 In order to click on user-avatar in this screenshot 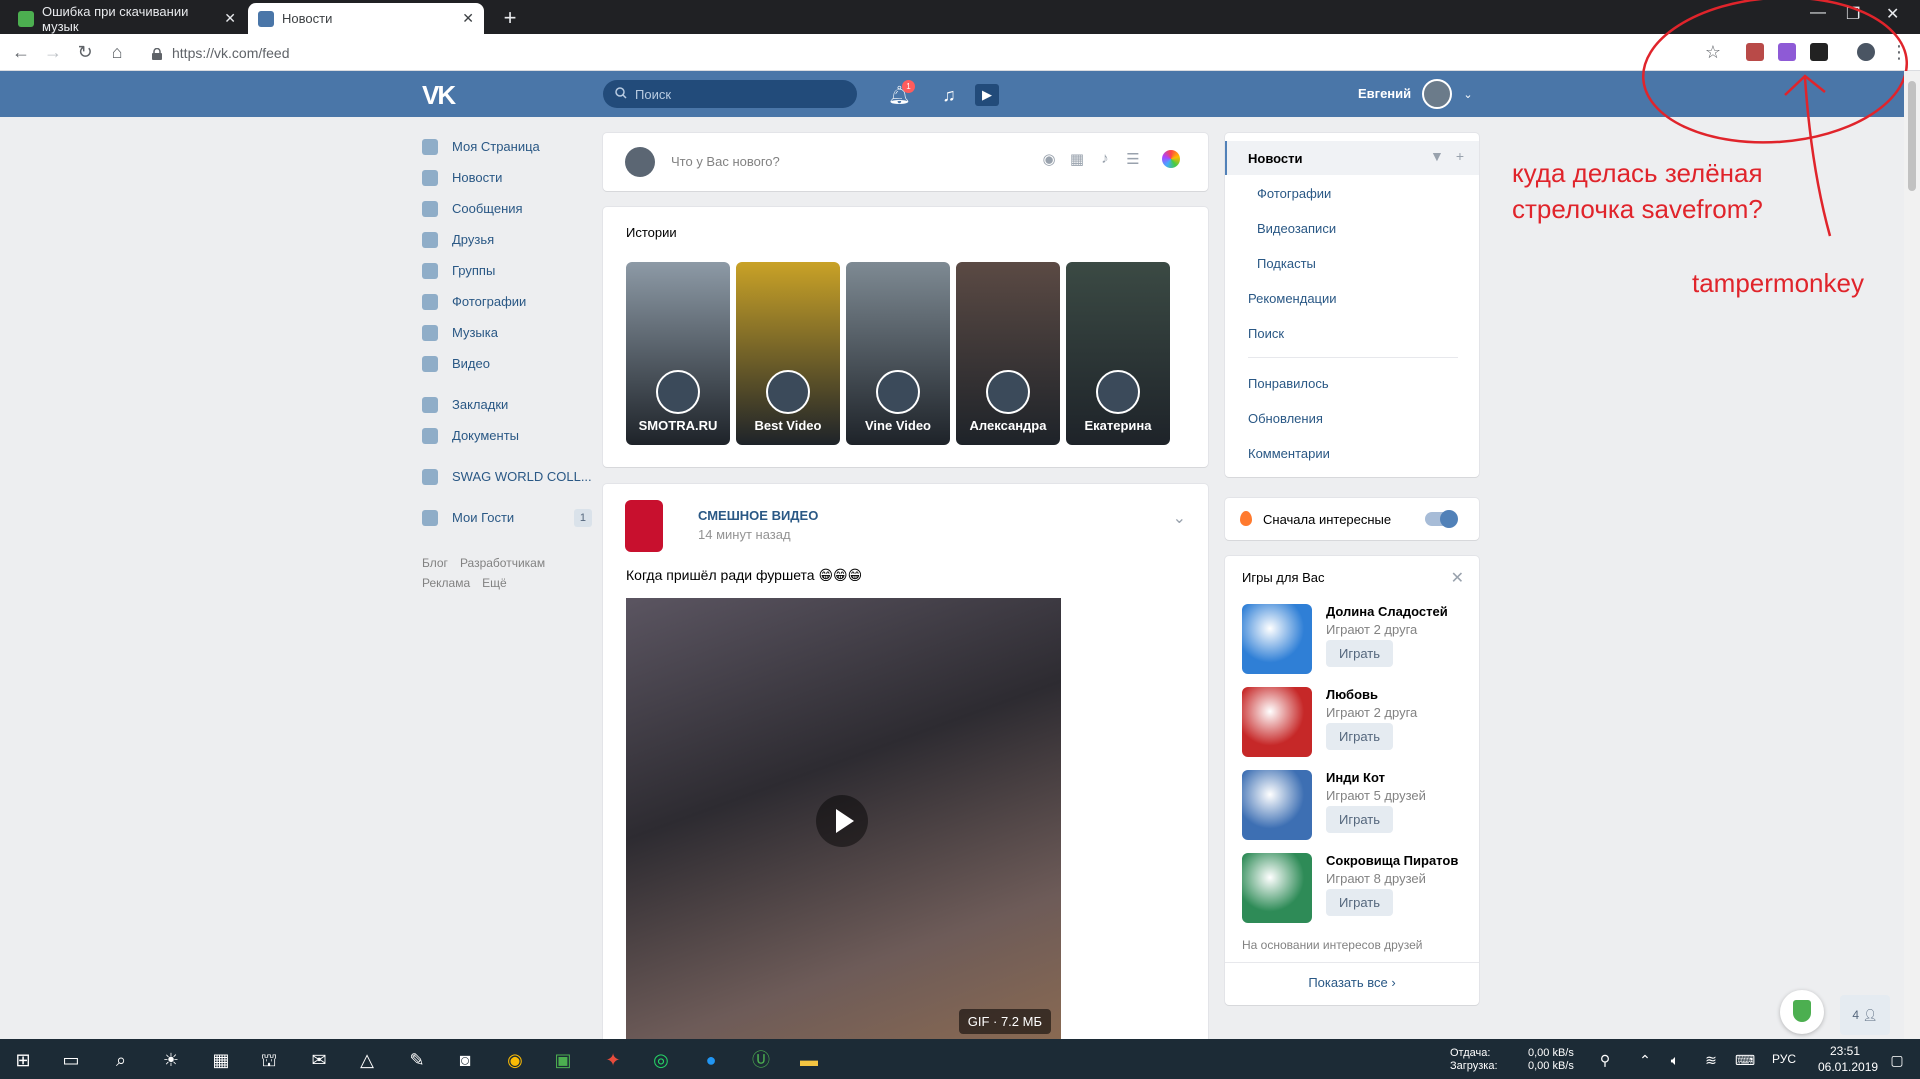, I will do `click(1437, 94)`.